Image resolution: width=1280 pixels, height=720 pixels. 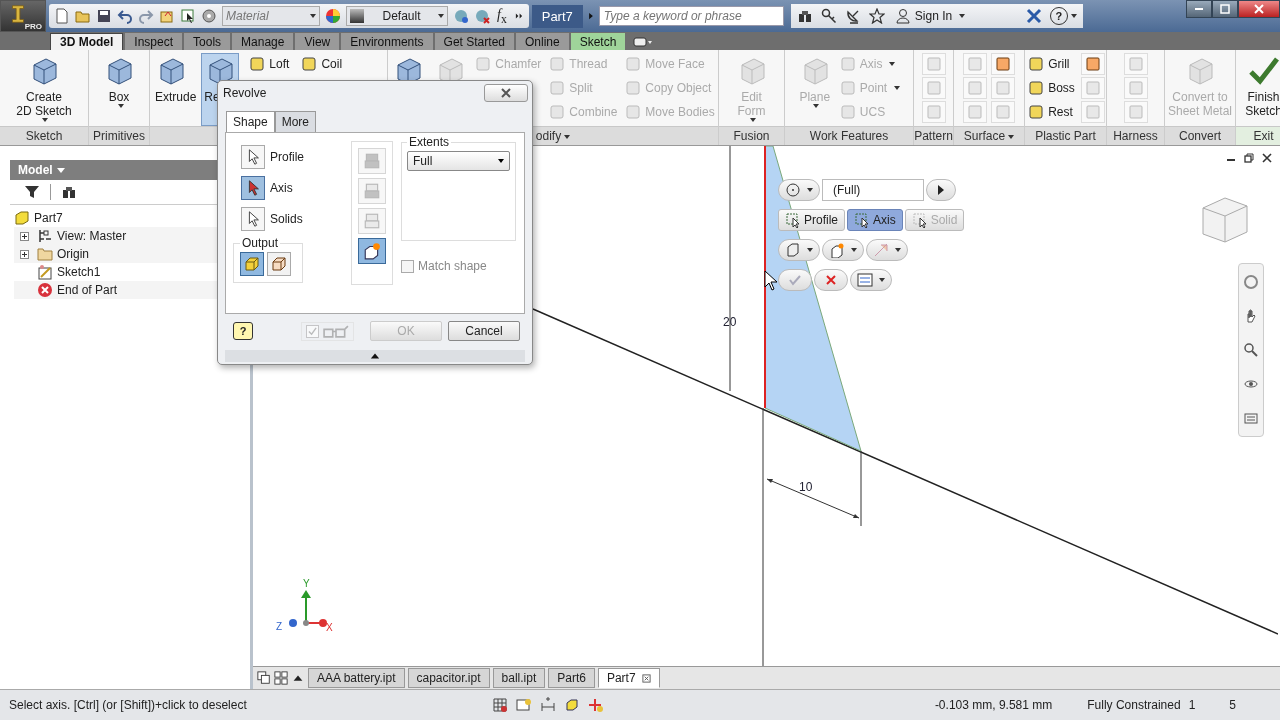 I want to click on ribbon-tab: Manage, so click(x=263, y=41).